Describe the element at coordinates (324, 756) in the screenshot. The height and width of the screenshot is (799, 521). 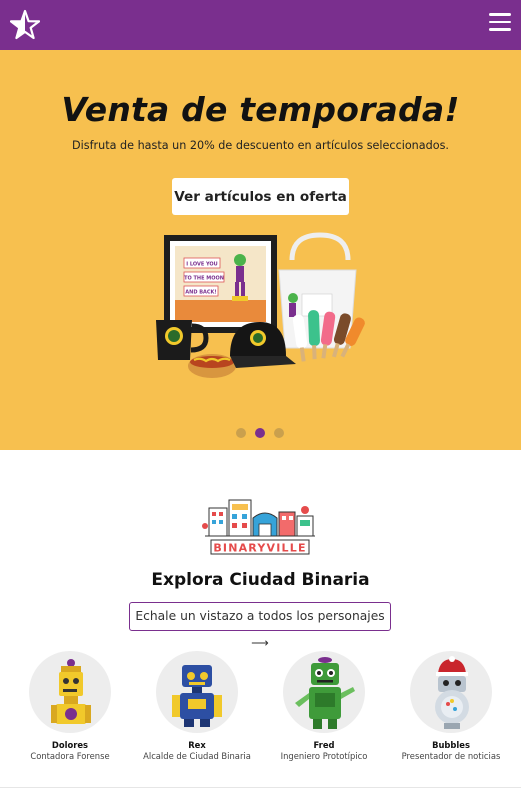
I see `character-role: Ingeniero Prototípico` at that location.